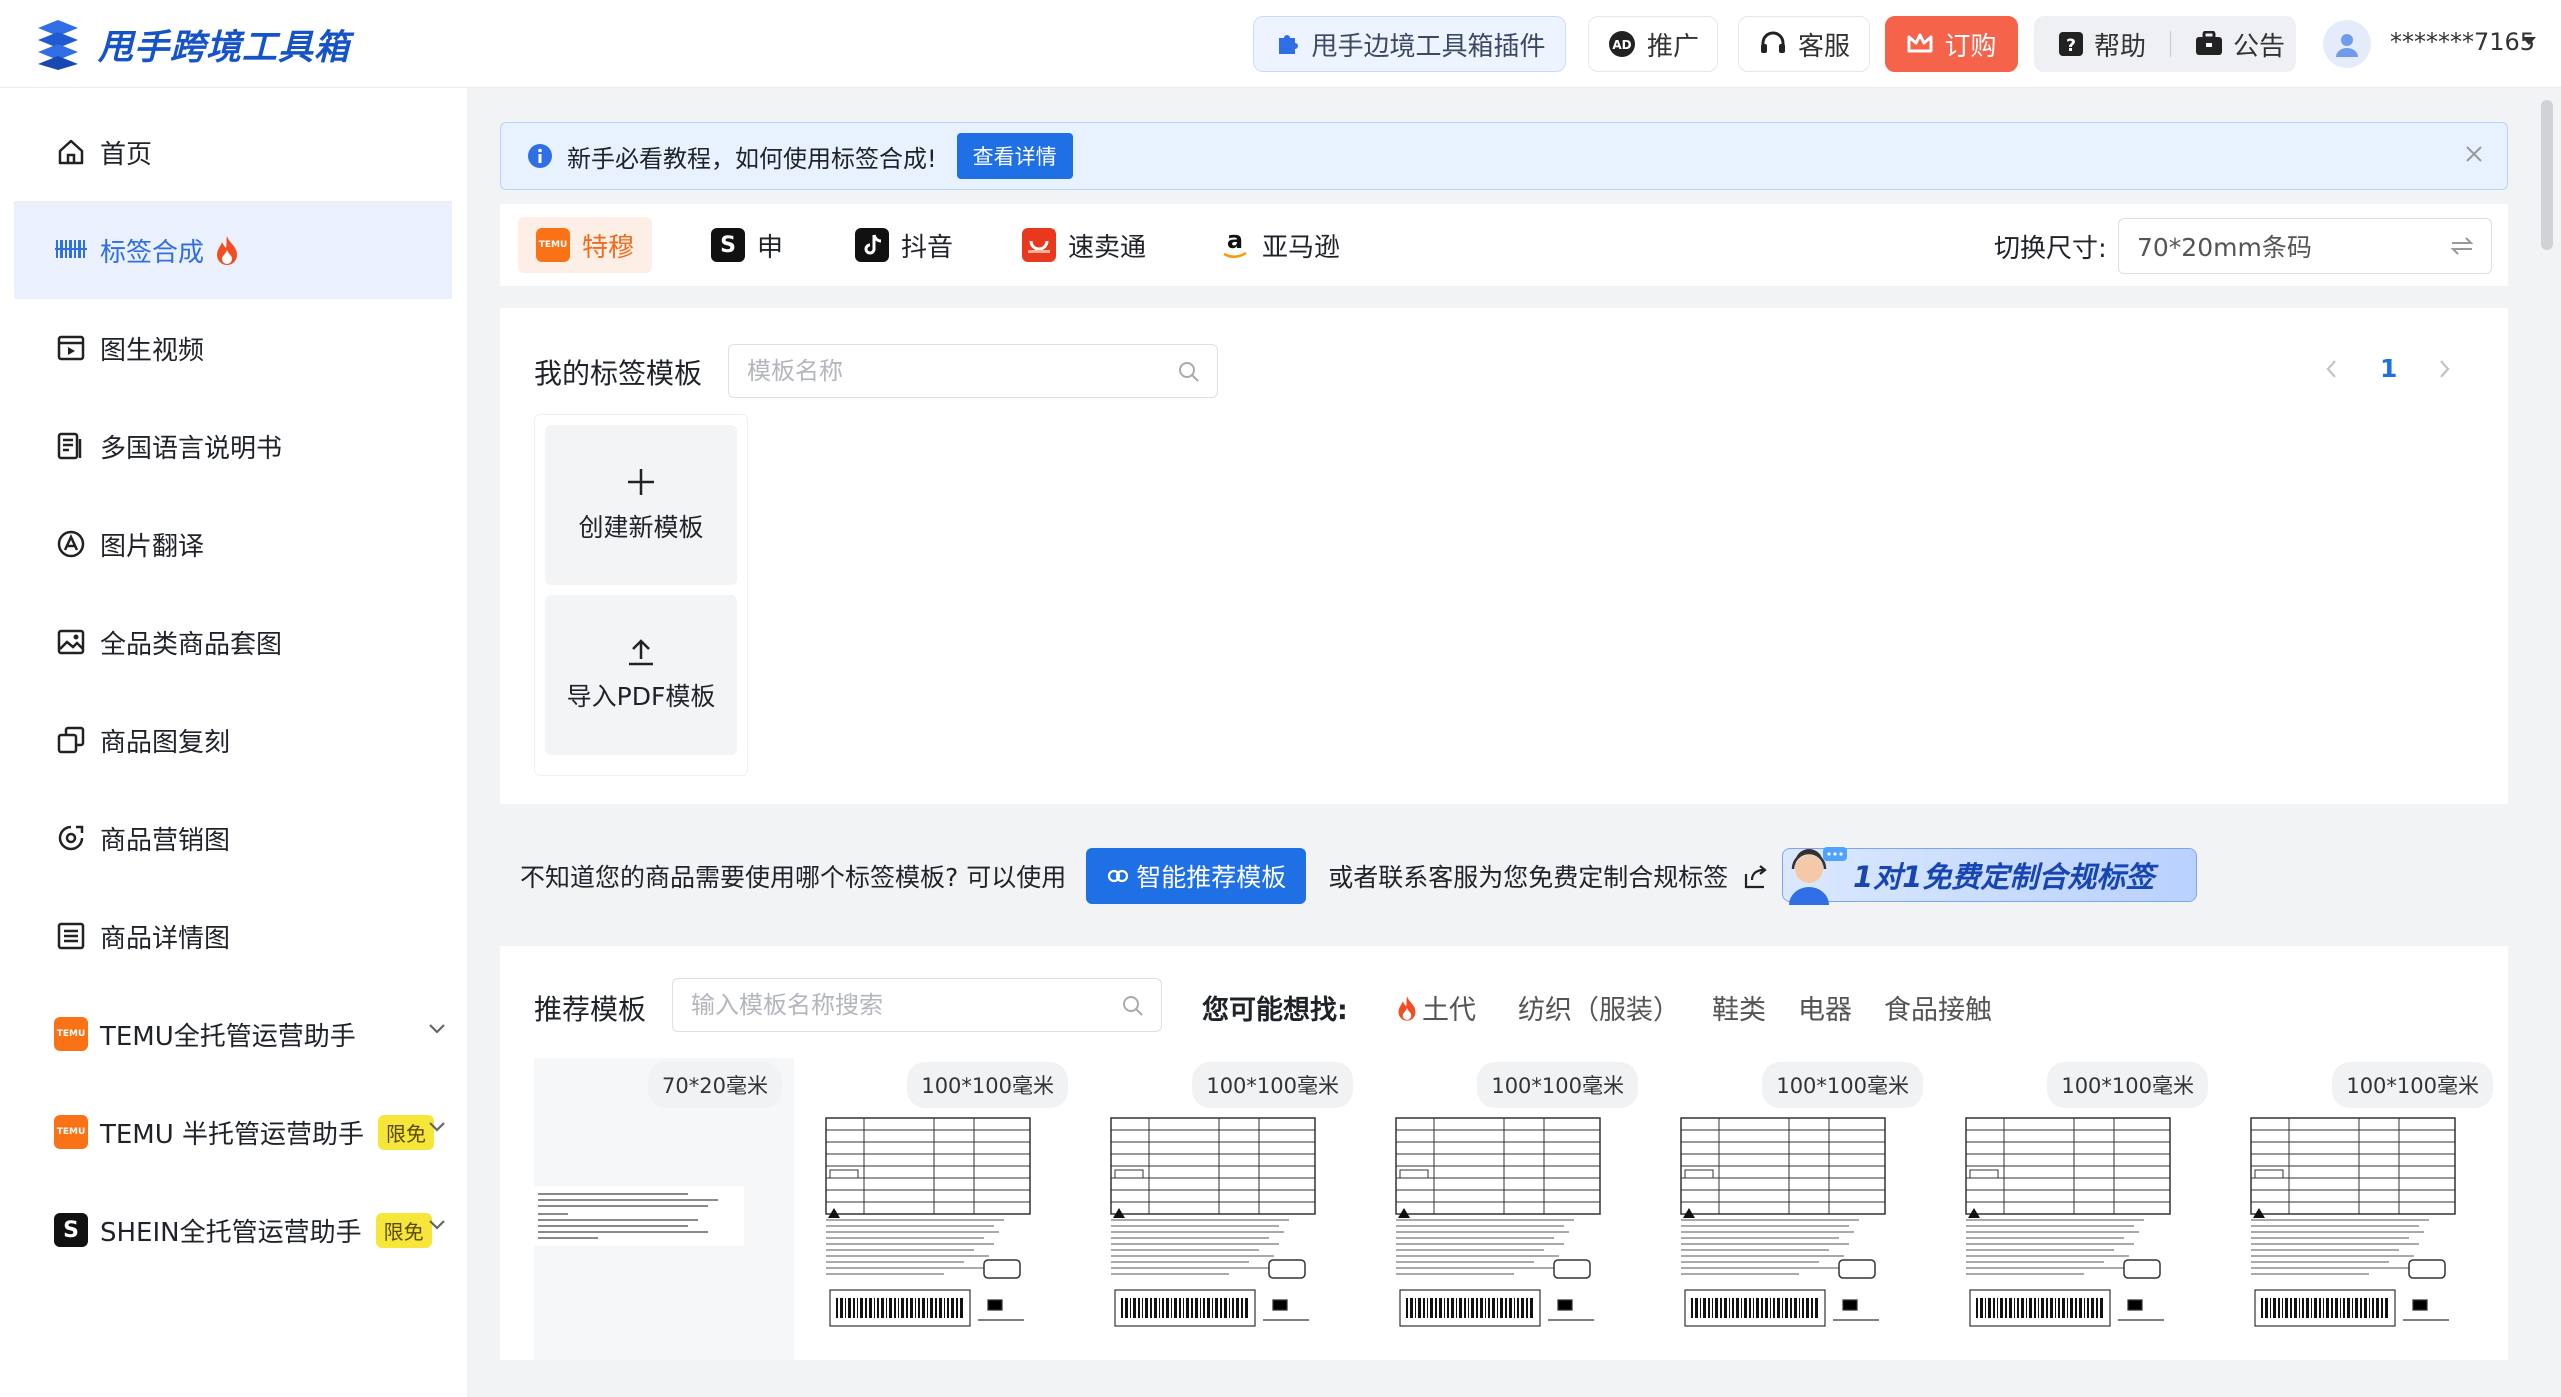  Describe the element at coordinates (935, 371) in the screenshot. I see `template-search-input` at that location.